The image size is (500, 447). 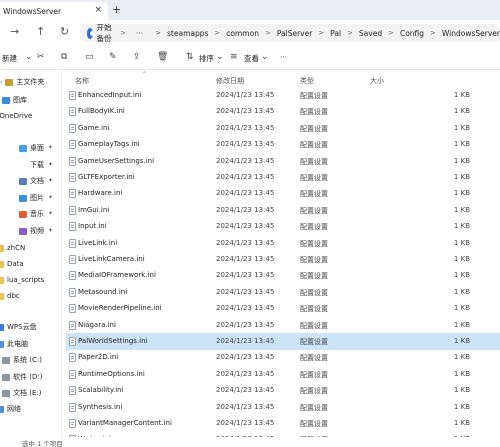 What do you see at coordinates (283, 325) in the screenshot?
I see `file-row: Niagara.ini 2024/1/23 13:45 配置设置 1 KB` at bounding box center [283, 325].